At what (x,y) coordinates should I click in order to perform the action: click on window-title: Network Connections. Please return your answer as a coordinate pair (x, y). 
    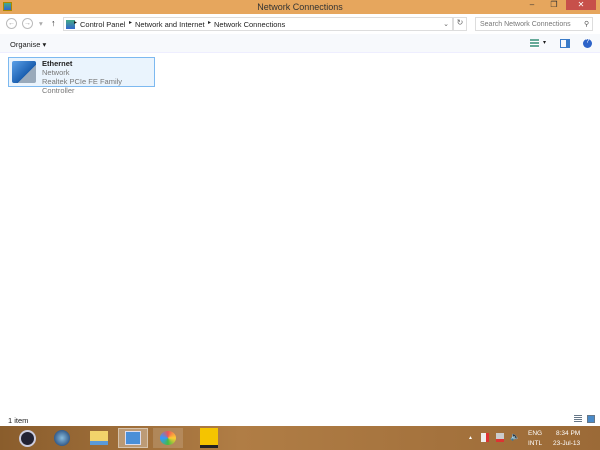
    Looking at the image, I should click on (300, 7).